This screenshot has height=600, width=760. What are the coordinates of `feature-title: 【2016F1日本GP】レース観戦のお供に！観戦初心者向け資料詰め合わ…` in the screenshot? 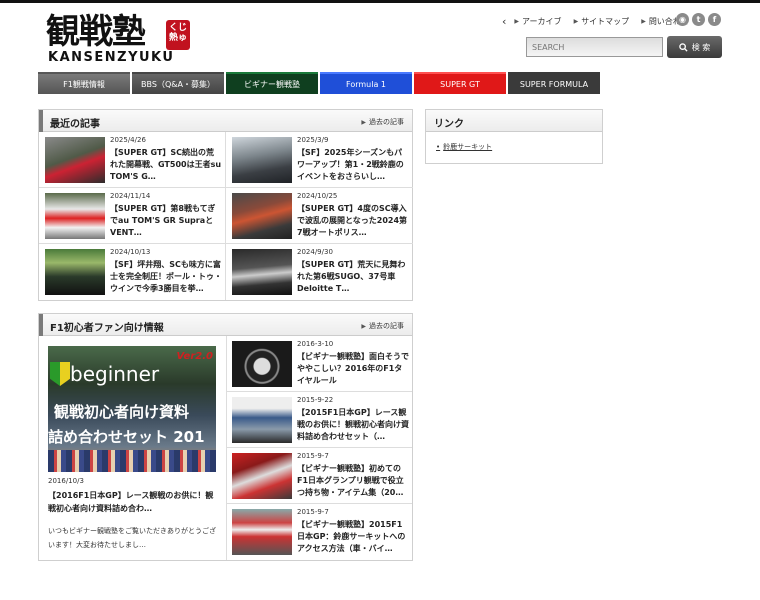 It's located at (132, 502).